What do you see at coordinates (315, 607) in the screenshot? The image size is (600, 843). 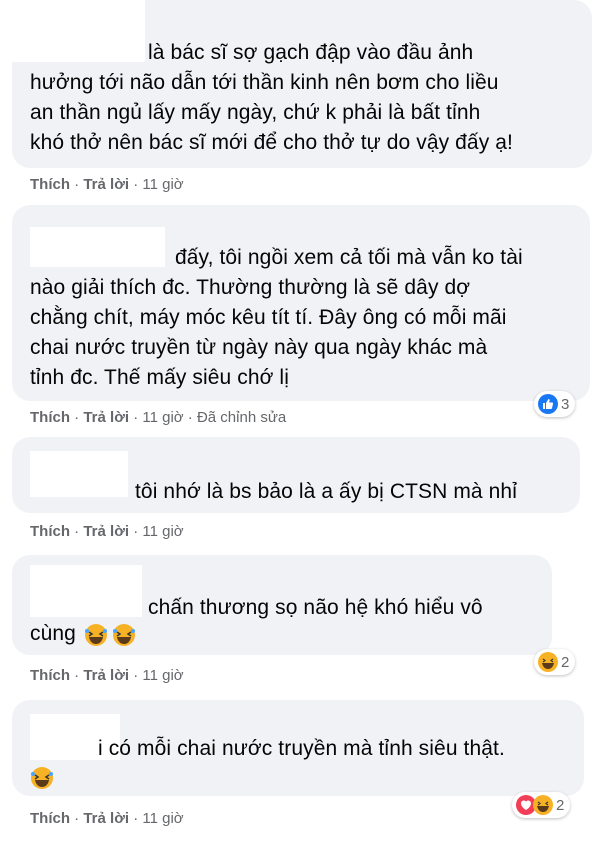 I see `comment-text-line: chấn thương sọ não hệ khó hiểu vô` at bounding box center [315, 607].